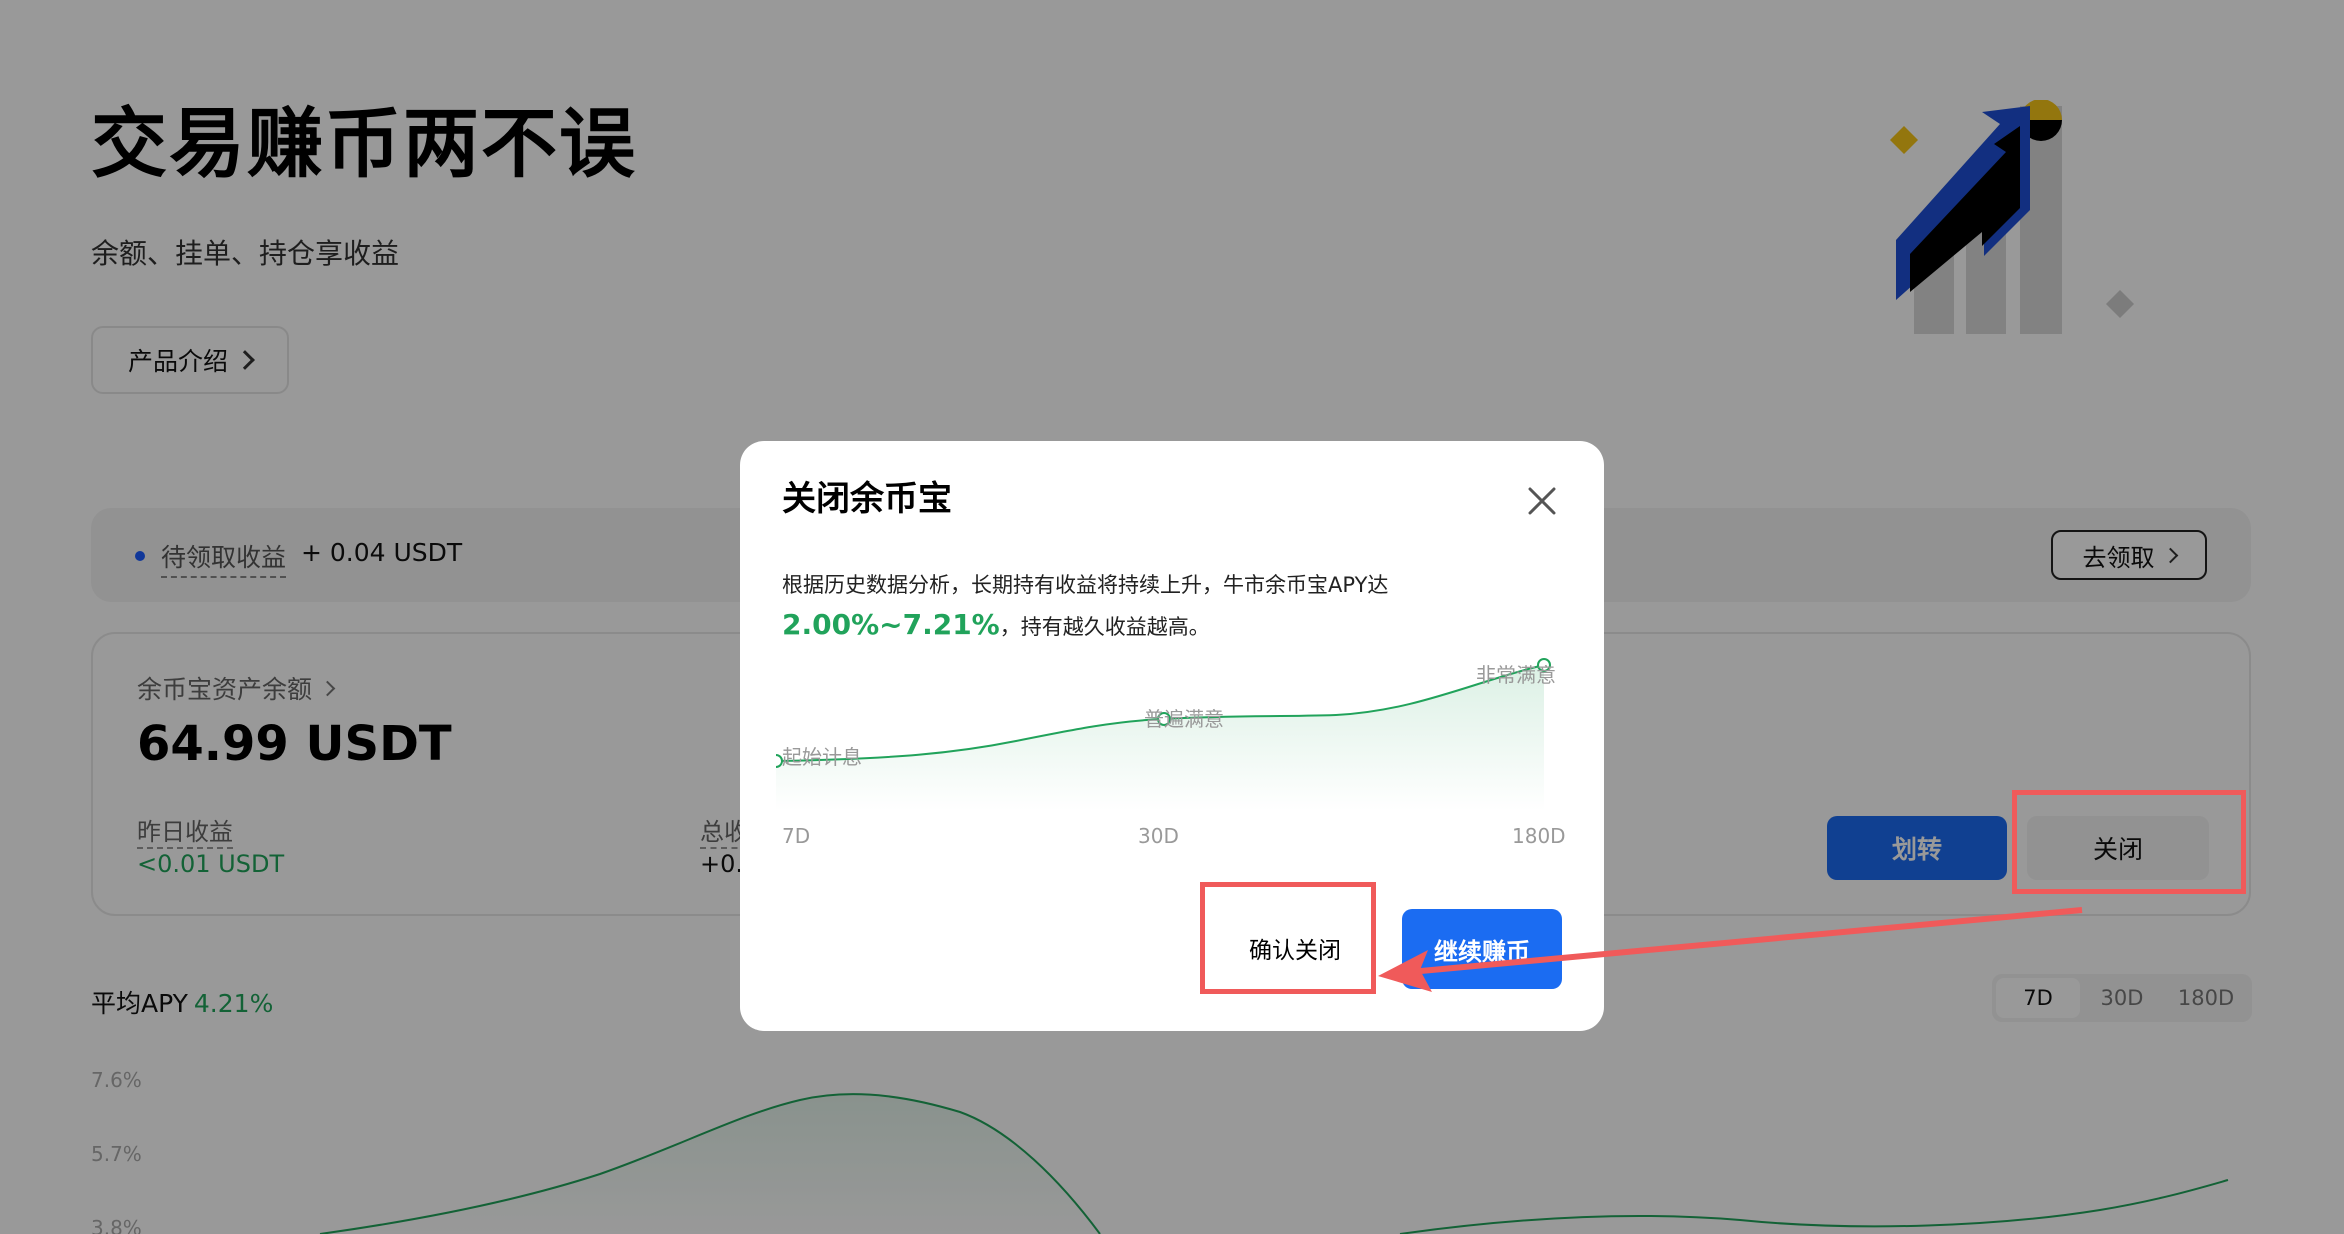 The height and width of the screenshot is (1234, 2344). I want to click on x-label-30d: 30D, so click(1158, 836).